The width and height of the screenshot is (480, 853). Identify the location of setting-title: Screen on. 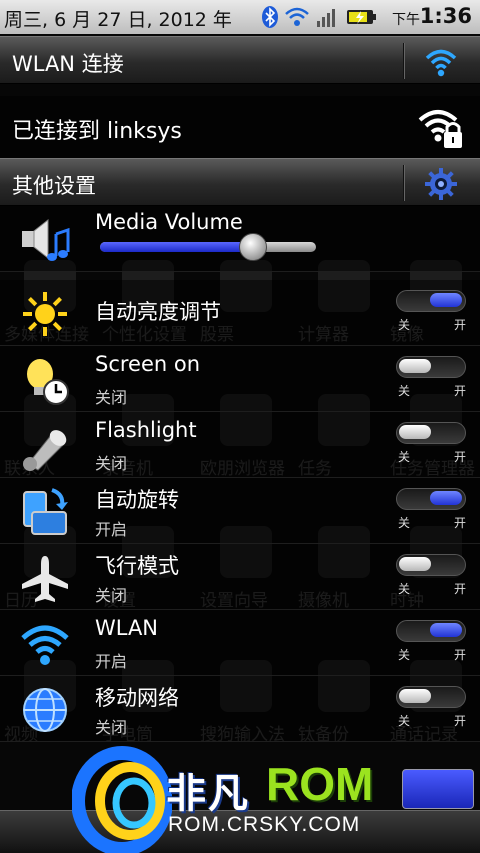
(148, 364).